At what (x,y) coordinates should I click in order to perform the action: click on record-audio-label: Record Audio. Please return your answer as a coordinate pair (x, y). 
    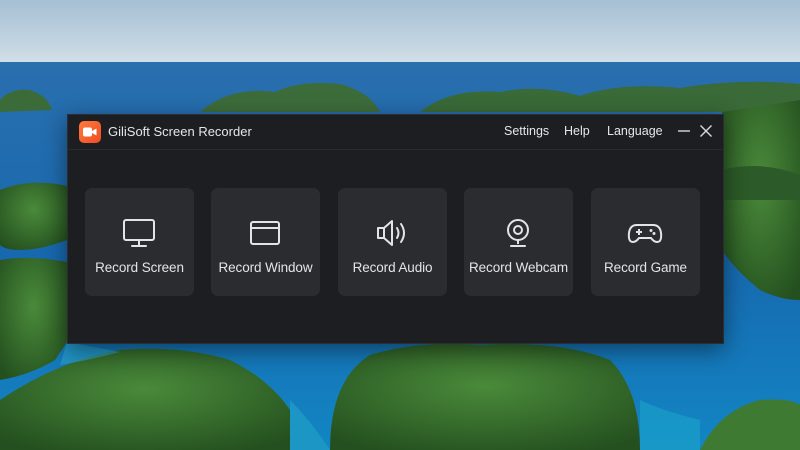
    Looking at the image, I should click on (392, 267).